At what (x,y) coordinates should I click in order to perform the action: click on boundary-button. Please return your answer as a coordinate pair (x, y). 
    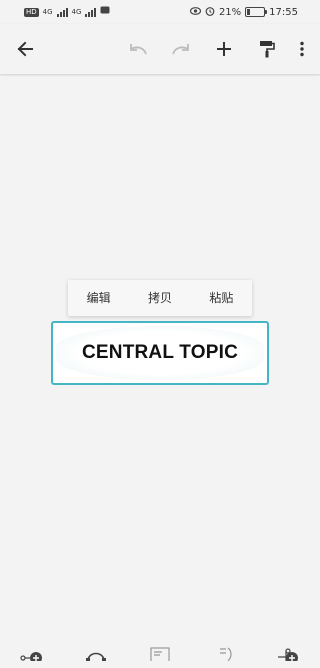
    Looking at the image, I should click on (224, 657).